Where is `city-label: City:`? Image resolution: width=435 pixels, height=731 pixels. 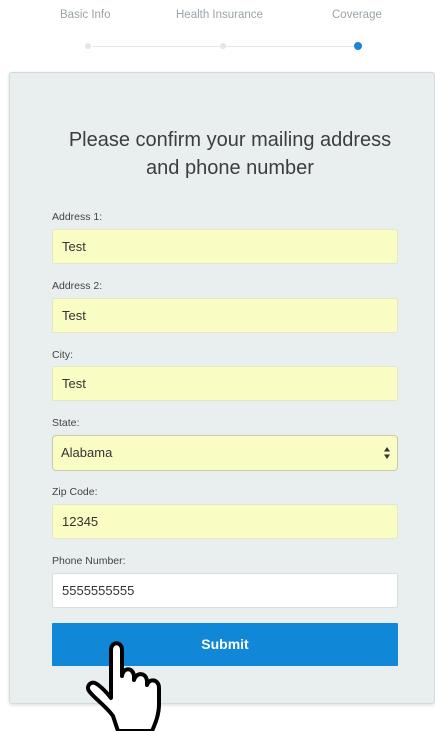
city-label: City: is located at coordinates (62, 355).